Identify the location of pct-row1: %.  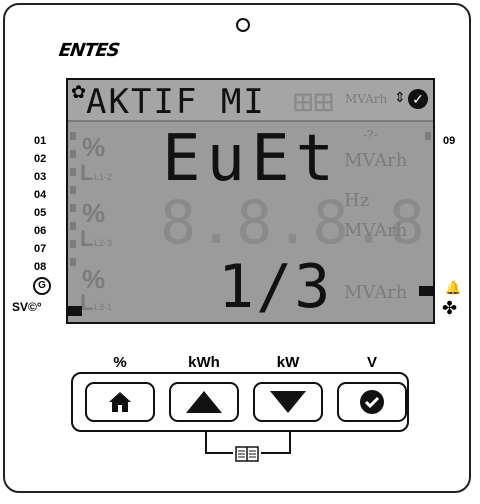
(94, 147).